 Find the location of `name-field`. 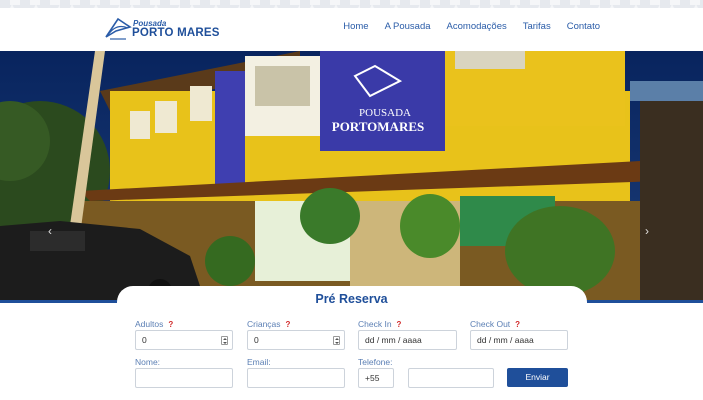

name-field is located at coordinates (184, 378).